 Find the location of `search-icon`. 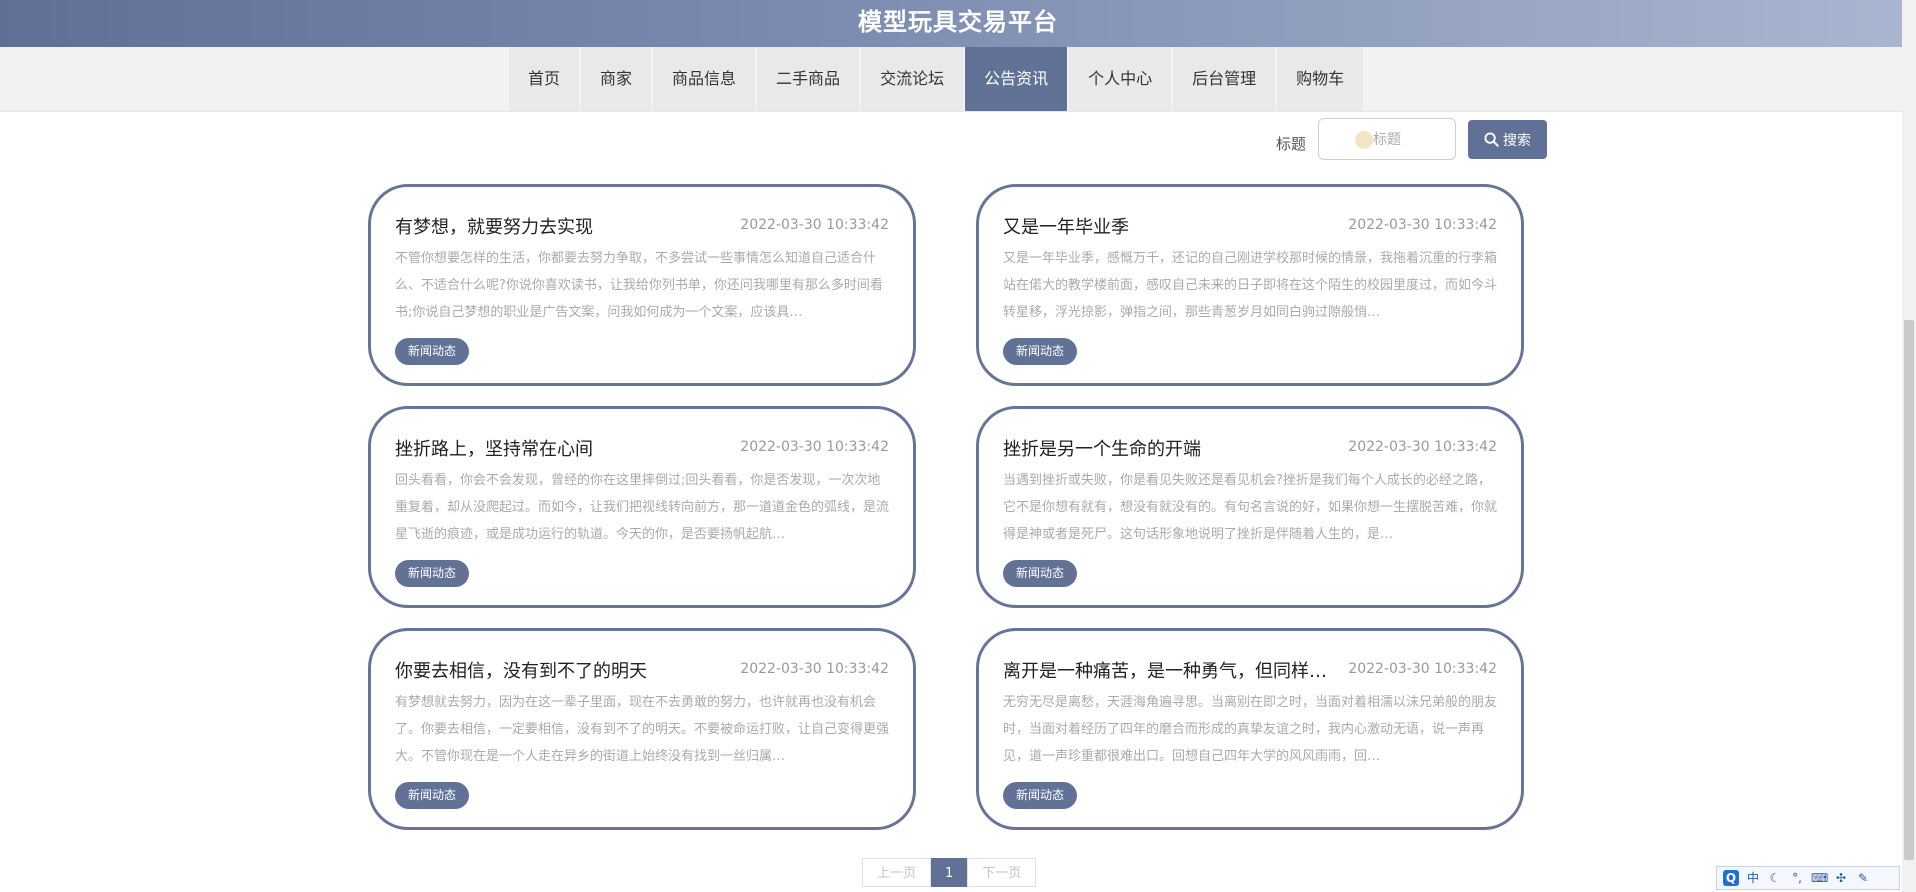

search-icon is located at coordinates (1491, 139).